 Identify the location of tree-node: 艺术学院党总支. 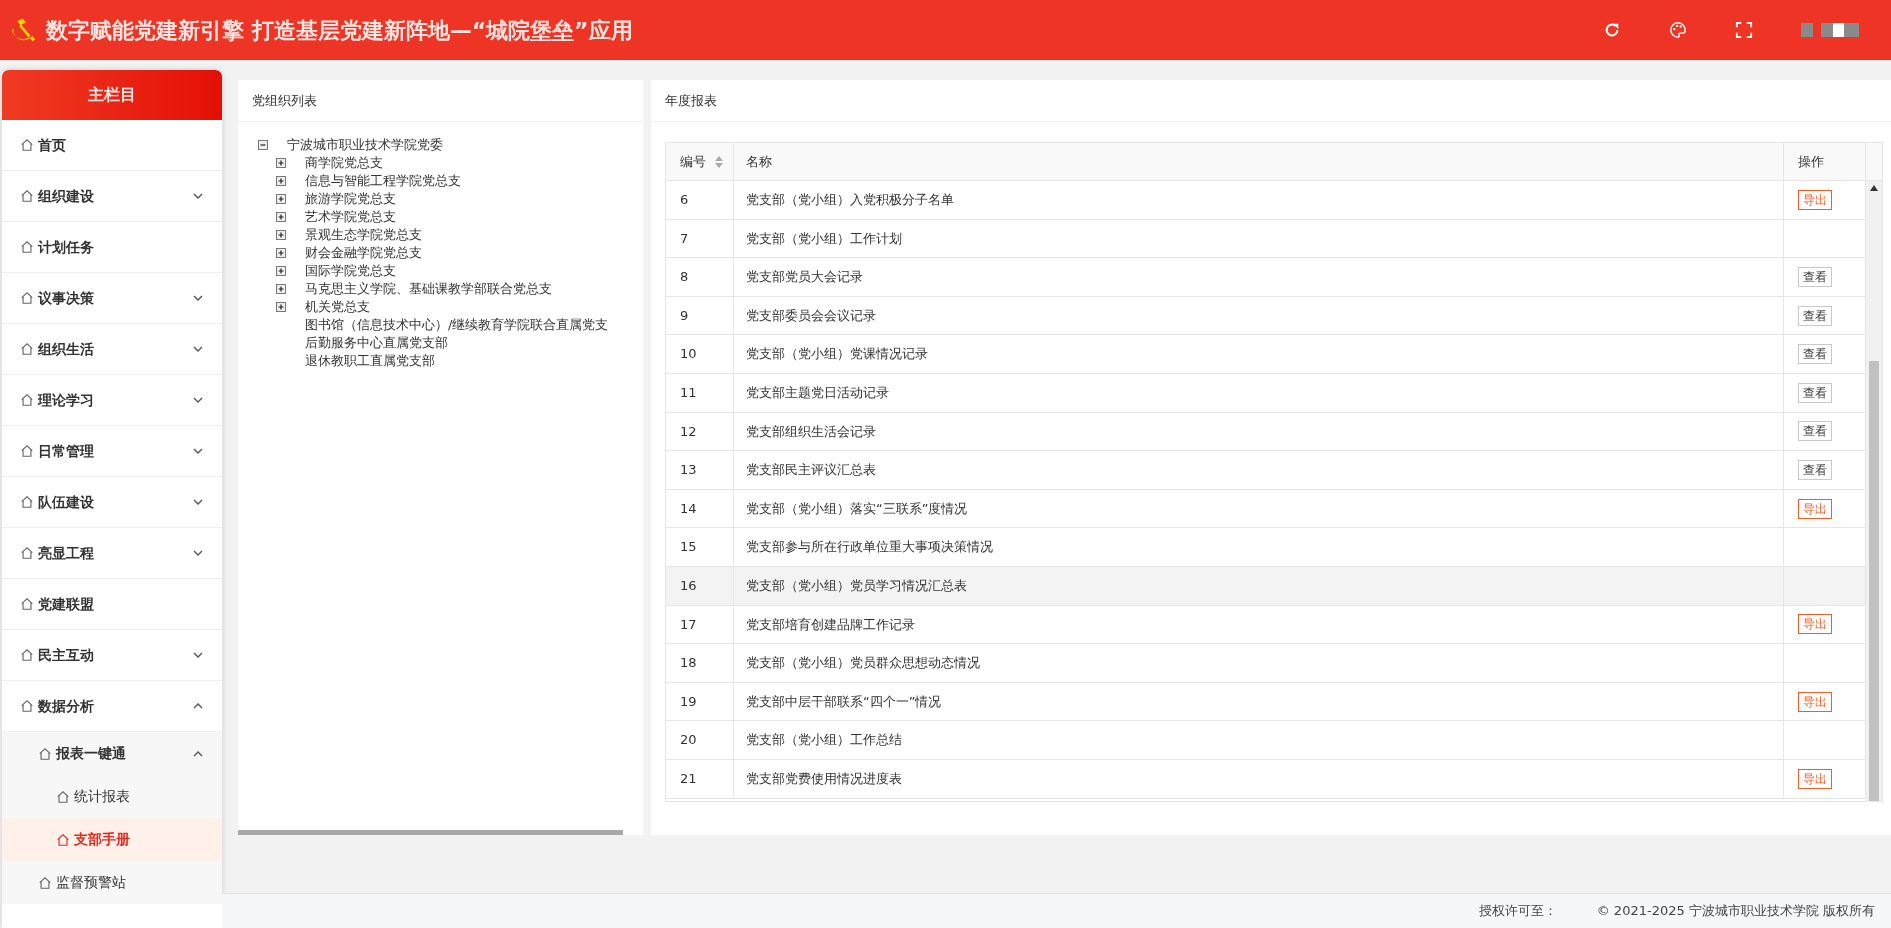
(350, 217).